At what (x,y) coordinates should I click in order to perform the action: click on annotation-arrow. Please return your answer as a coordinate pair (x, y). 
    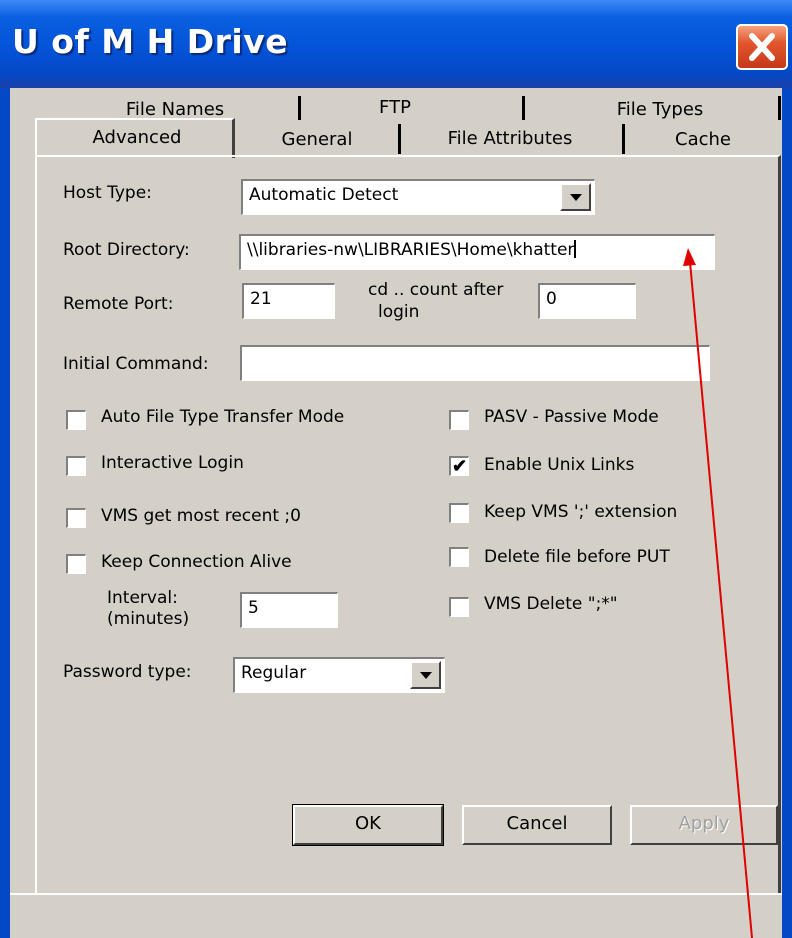
    Looking at the image, I should click on (718, 593).